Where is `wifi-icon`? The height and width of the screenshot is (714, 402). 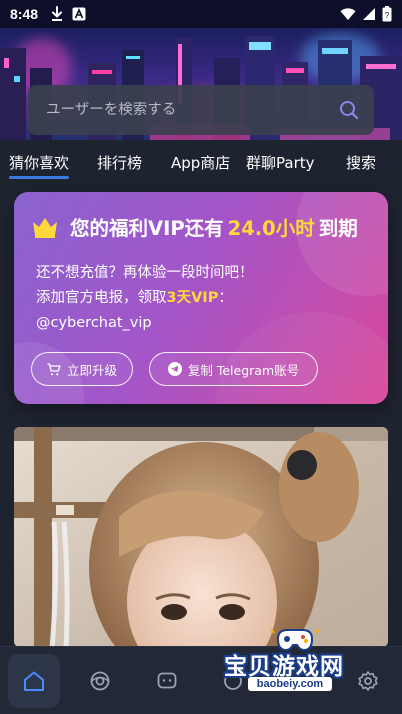 wifi-icon is located at coordinates (348, 14).